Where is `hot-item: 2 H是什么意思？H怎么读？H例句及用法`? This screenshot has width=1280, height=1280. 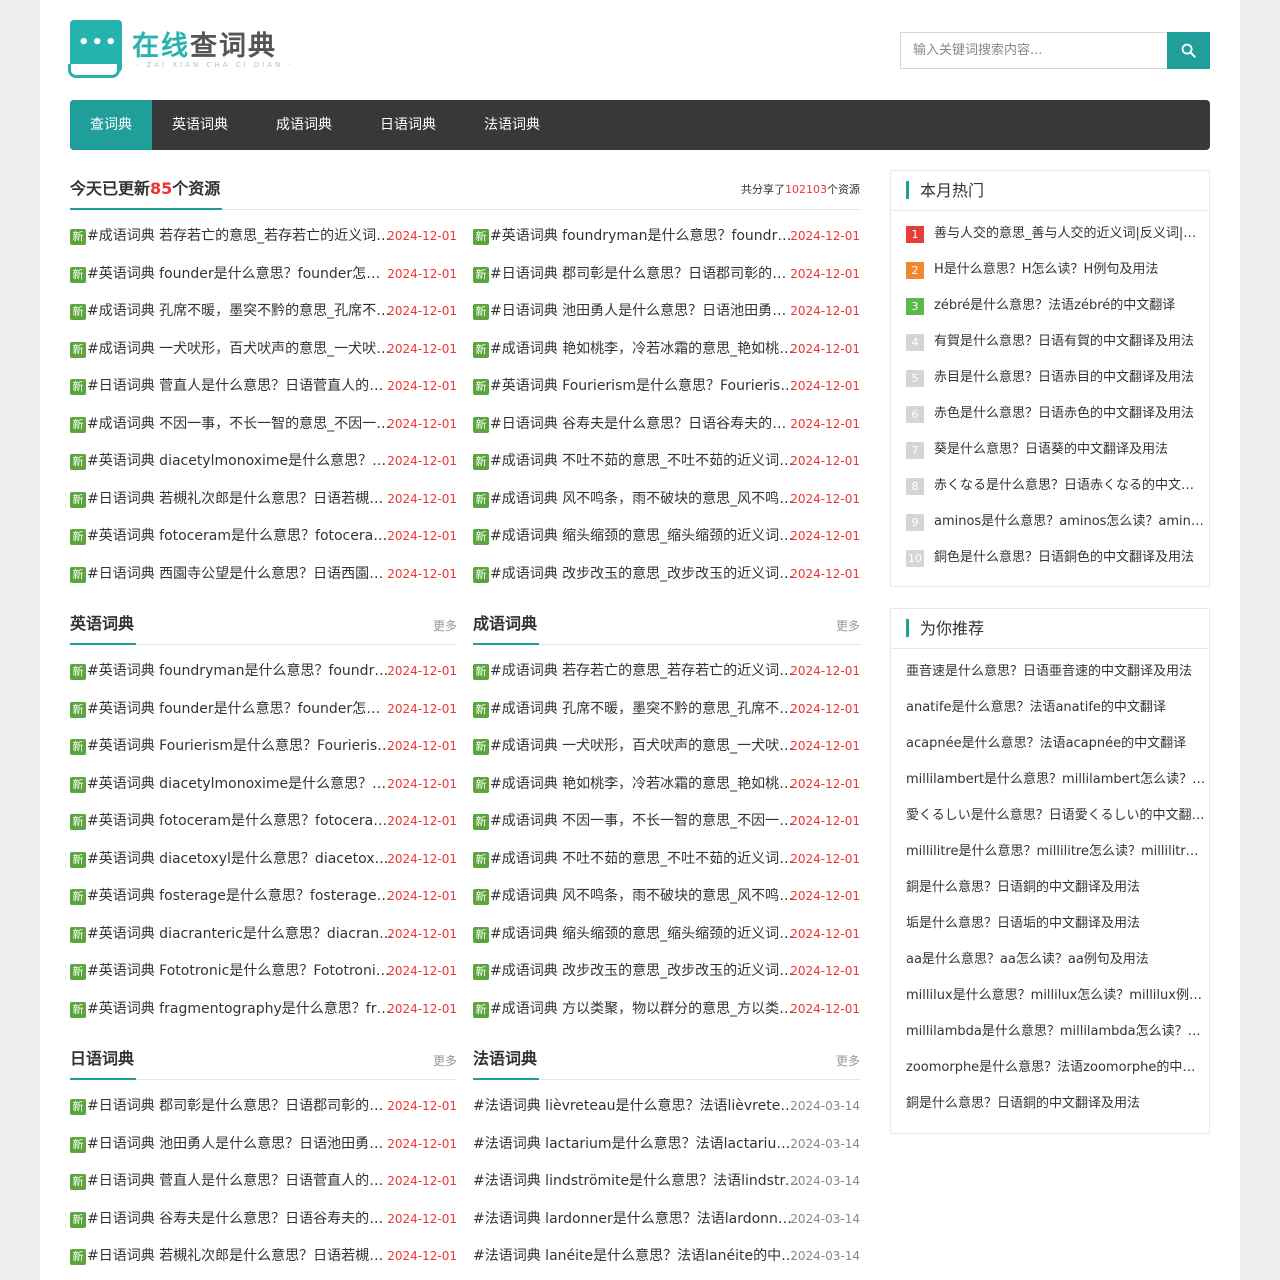
hot-item: 2 H是什么意思？H怎么读？H例句及用法 is located at coordinates (1050, 270).